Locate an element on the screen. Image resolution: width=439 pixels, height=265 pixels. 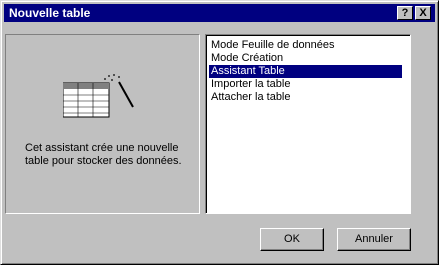
title-bar: Nouvelle table ? X is located at coordinates (219, 13).